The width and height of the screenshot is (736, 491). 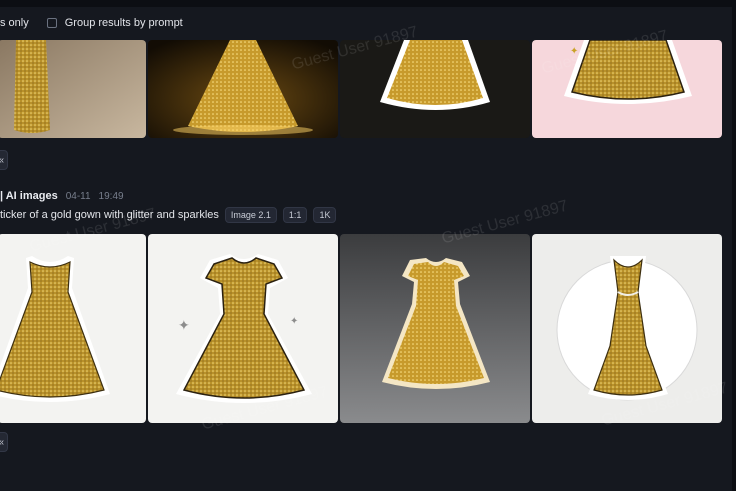 What do you see at coordinates (243, 328) in the screenshot?
I see `image-tile: ✦ ✦` at bounding box center [243, 328].